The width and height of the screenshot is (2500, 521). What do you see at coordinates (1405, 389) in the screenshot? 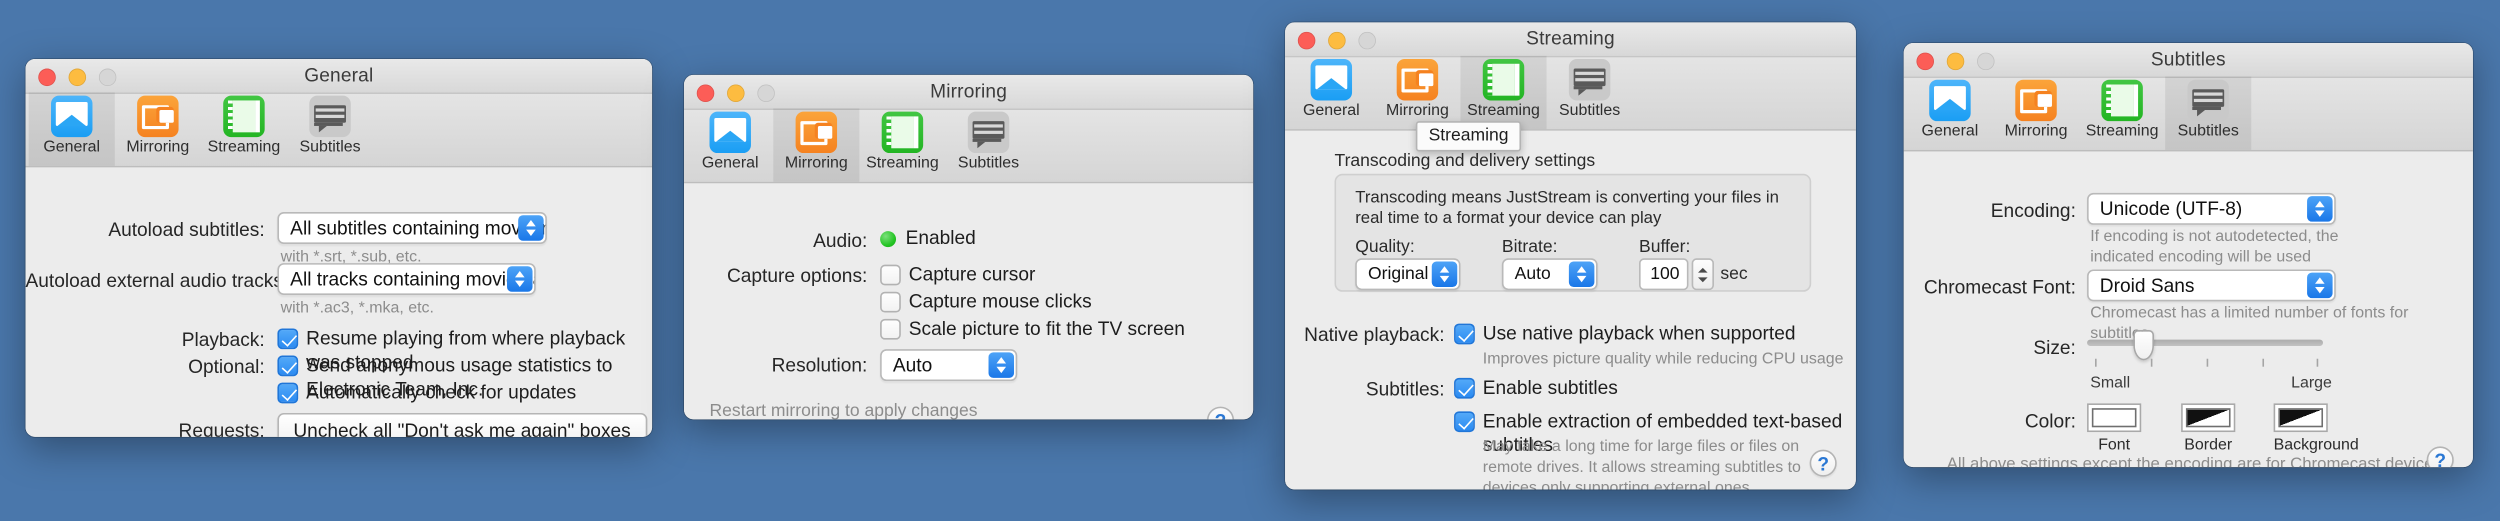
I see `subtitles-label: Subtitles:` at bounding box center [1405, 389].